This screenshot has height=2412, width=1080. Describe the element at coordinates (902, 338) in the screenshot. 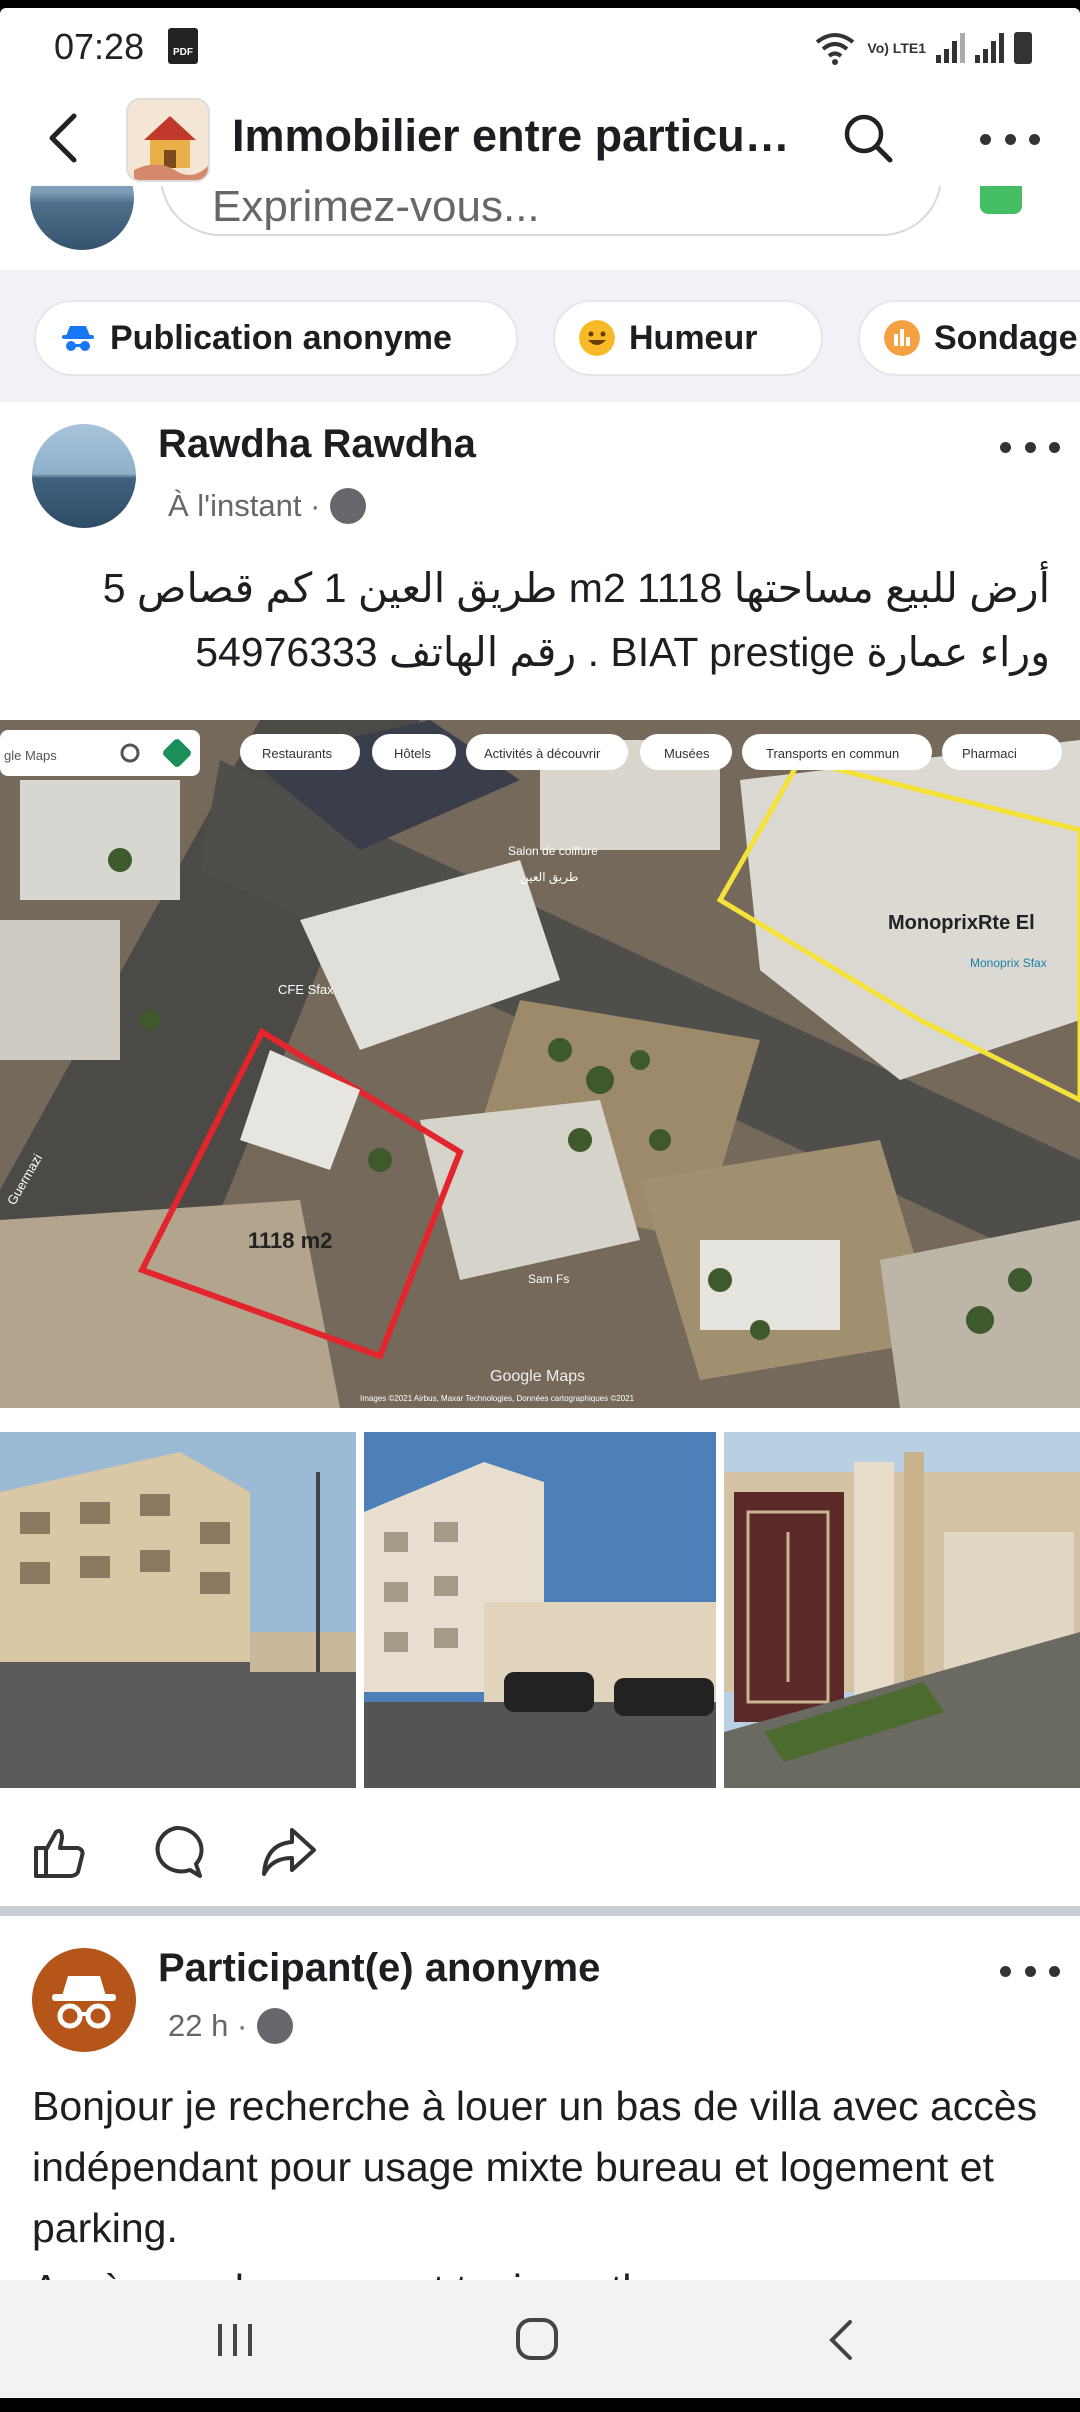

I see `poll-icon` at that location.